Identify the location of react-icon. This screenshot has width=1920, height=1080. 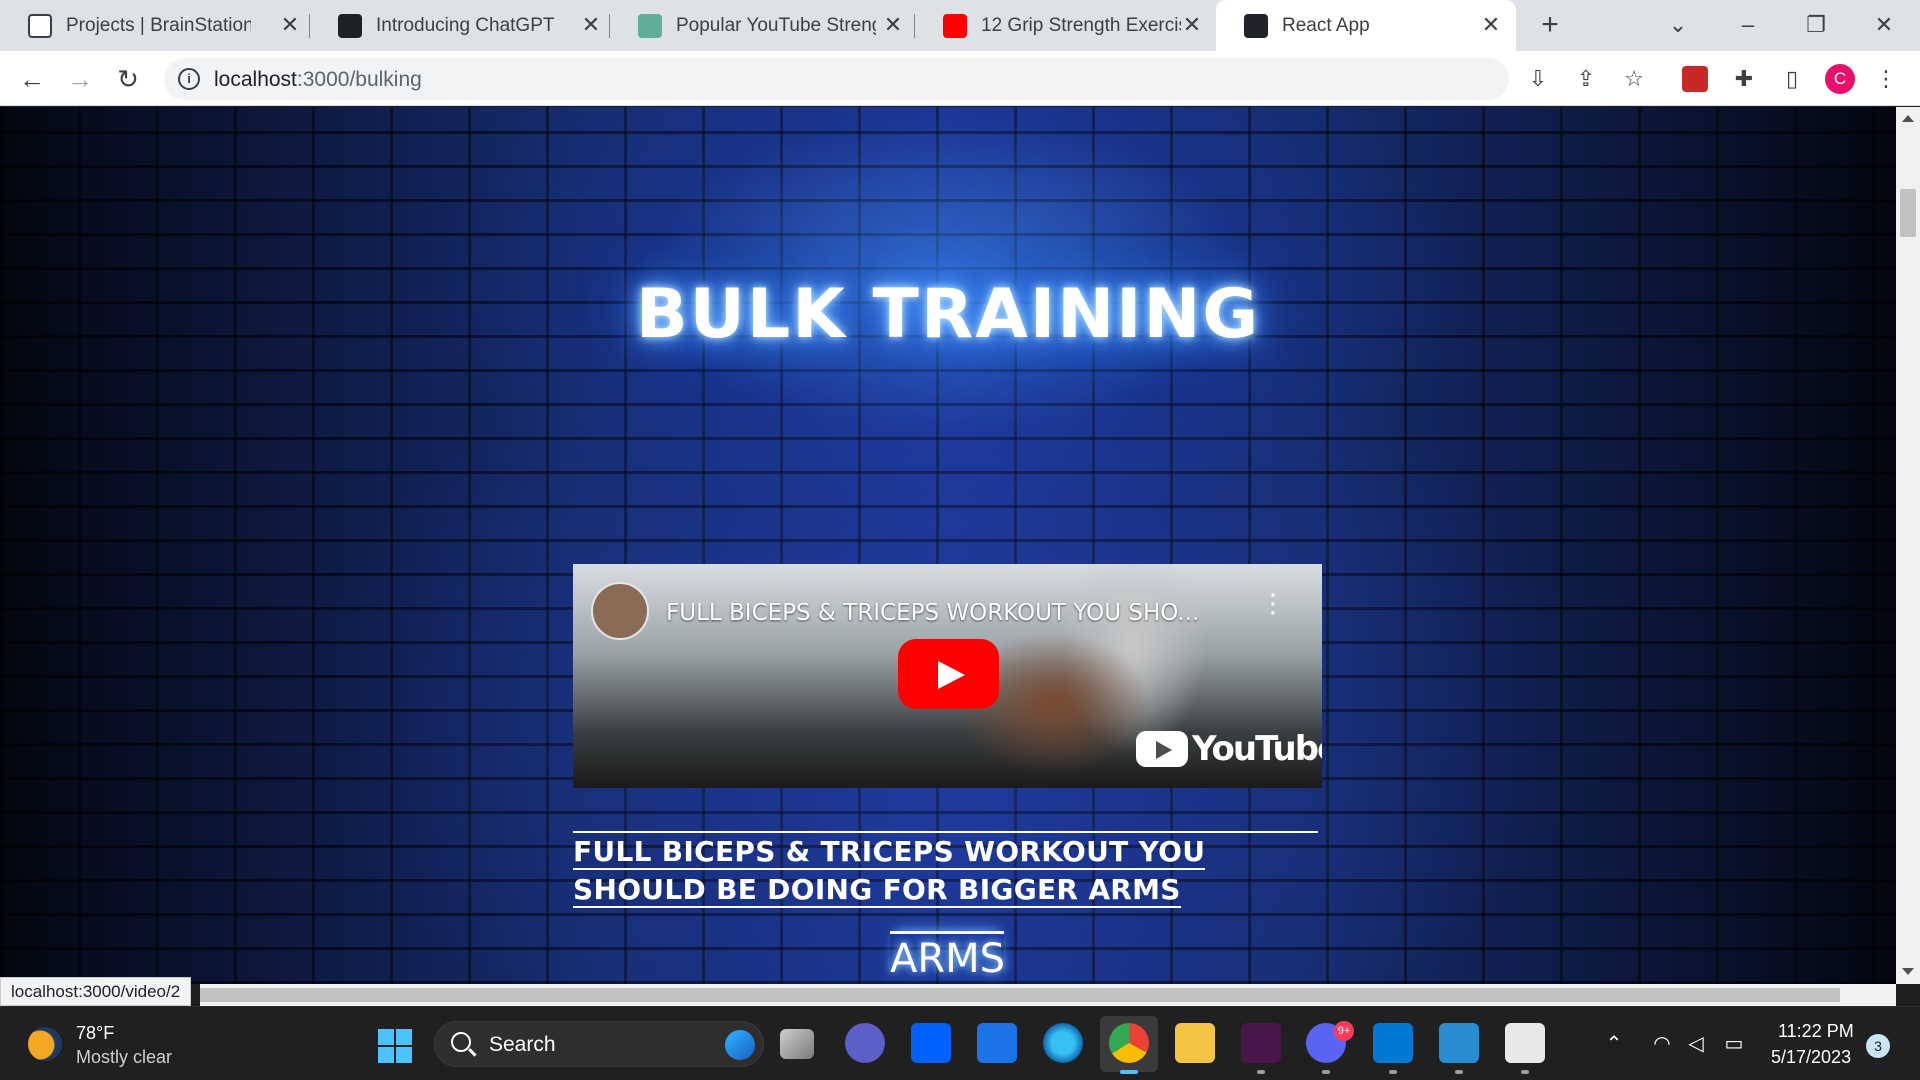
(1256, 26).